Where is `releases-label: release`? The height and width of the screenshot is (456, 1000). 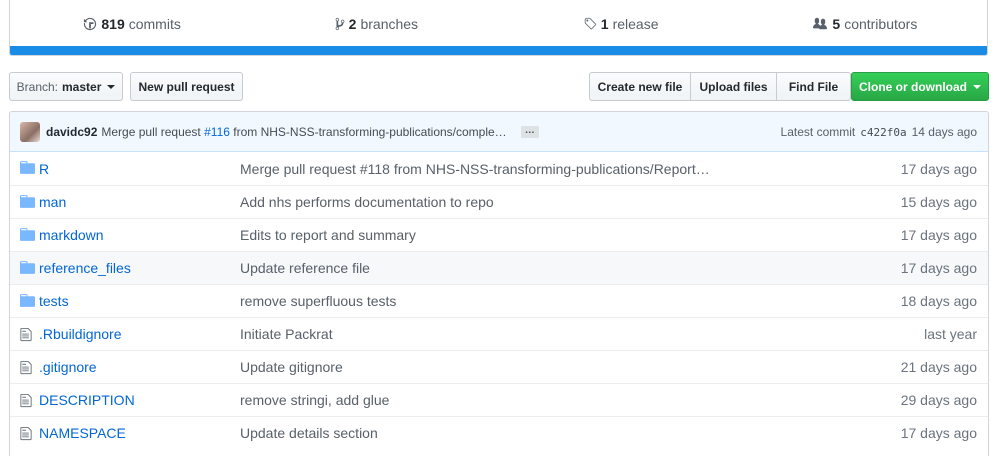
releases-label: release is located at coordinates (635, 23).